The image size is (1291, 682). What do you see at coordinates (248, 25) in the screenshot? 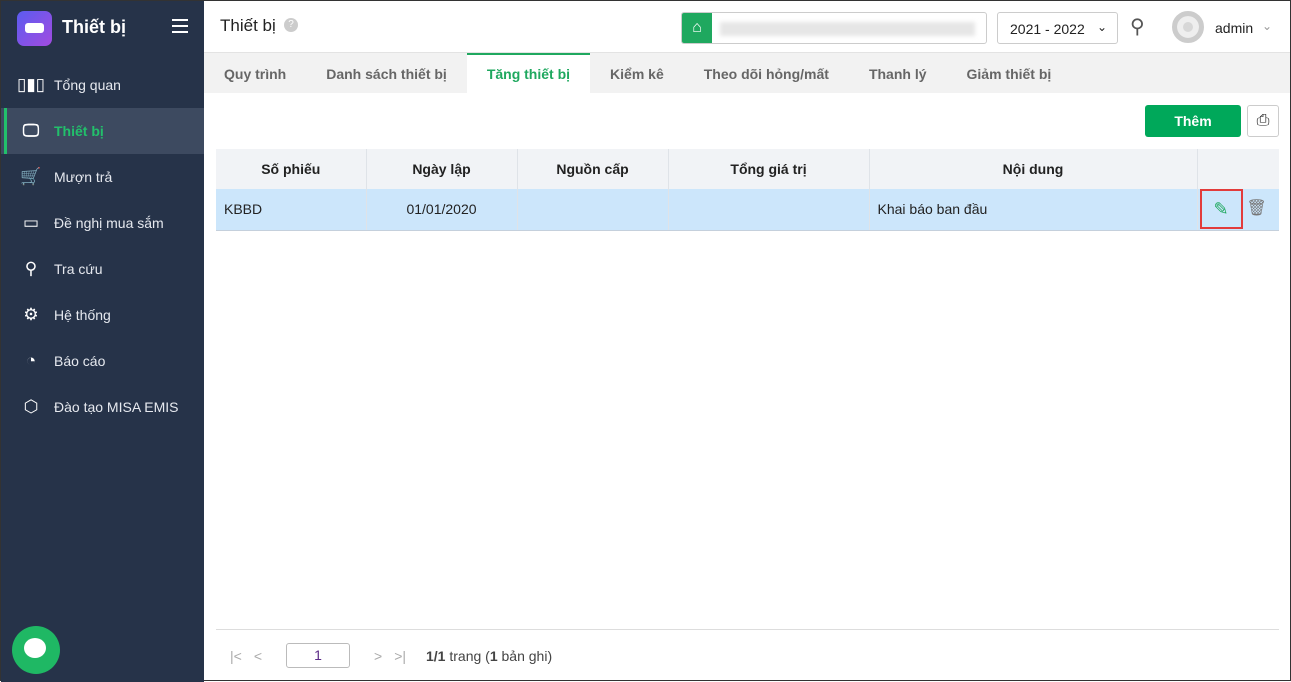
I see `page-title: Thiết bị` at bounding box center [248, 25].